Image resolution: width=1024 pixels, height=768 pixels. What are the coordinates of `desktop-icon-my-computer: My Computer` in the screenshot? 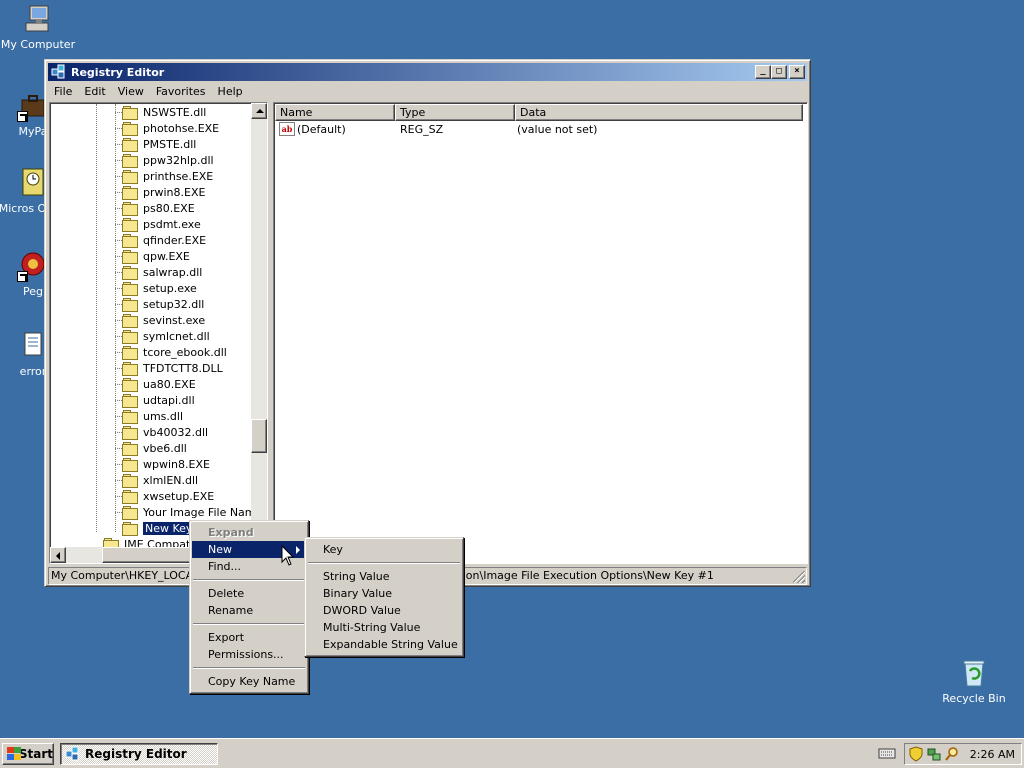 It's located at (38, 27).